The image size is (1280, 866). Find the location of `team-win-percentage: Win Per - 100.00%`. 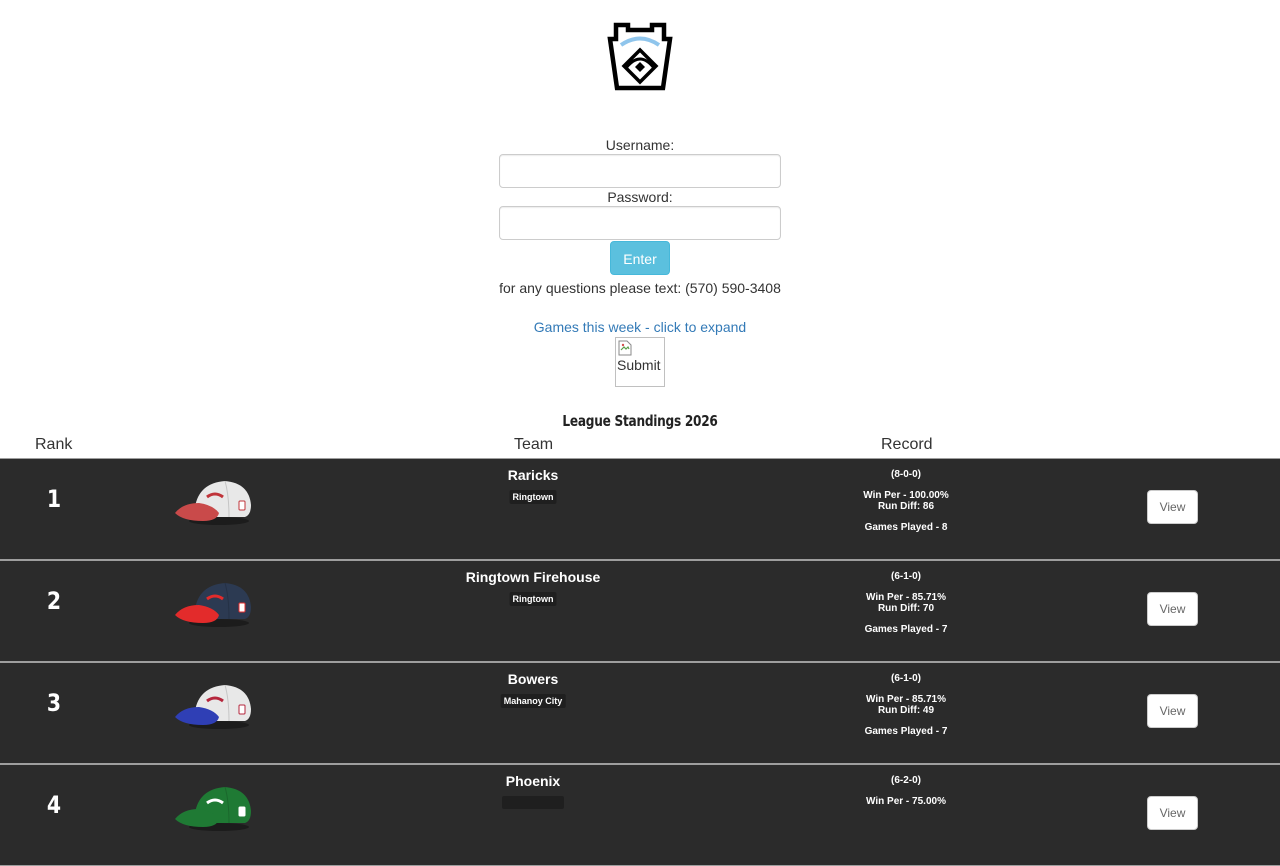

team-win-percentage: Win Per - 100.00% is located at coordinates (906, 495).